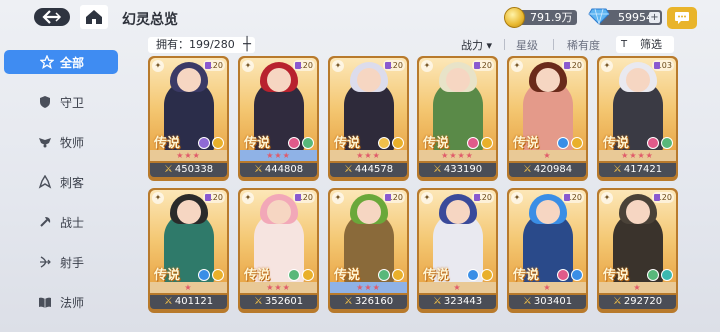 The height and width of the screenshot is (332, 720). What do you see at coordinates (72, 263) in the screenshot?
I see `sidebar-item-label: 射手` at bounding box center [72, 263].